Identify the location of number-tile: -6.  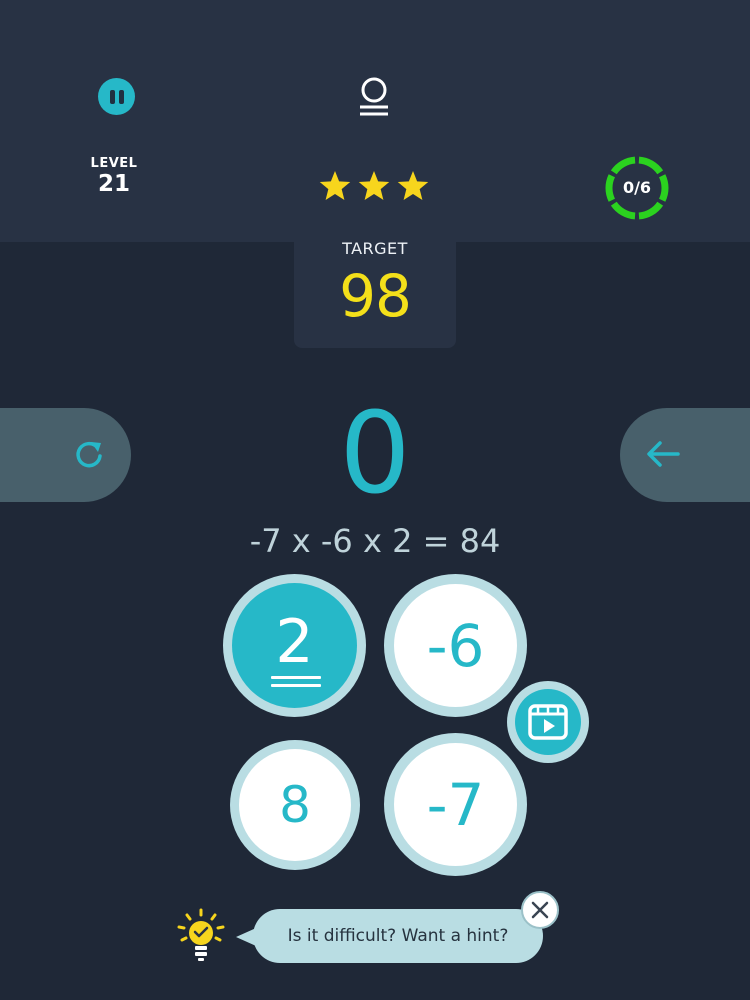
(455, 645).